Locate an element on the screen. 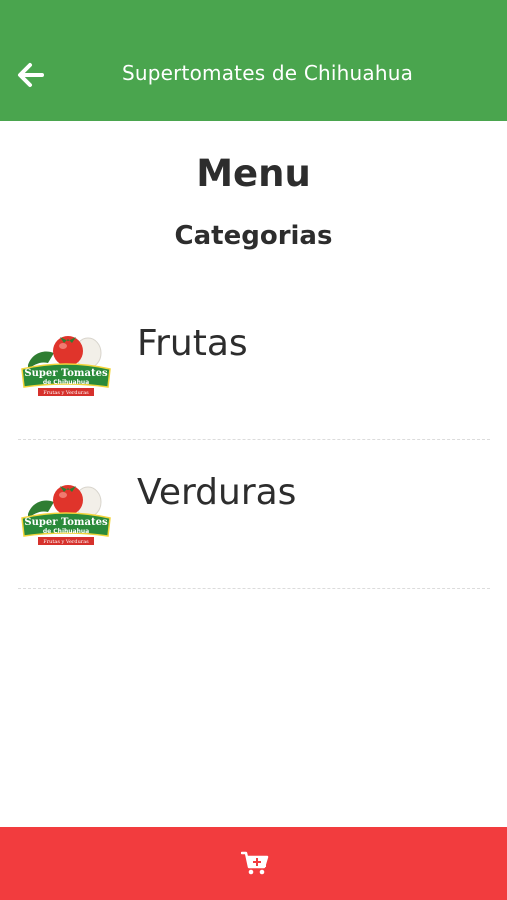 This screenshot has width=507, height=900. app-bar-title: Supertomates de Chihuahua is located at coordinates (267, 73).